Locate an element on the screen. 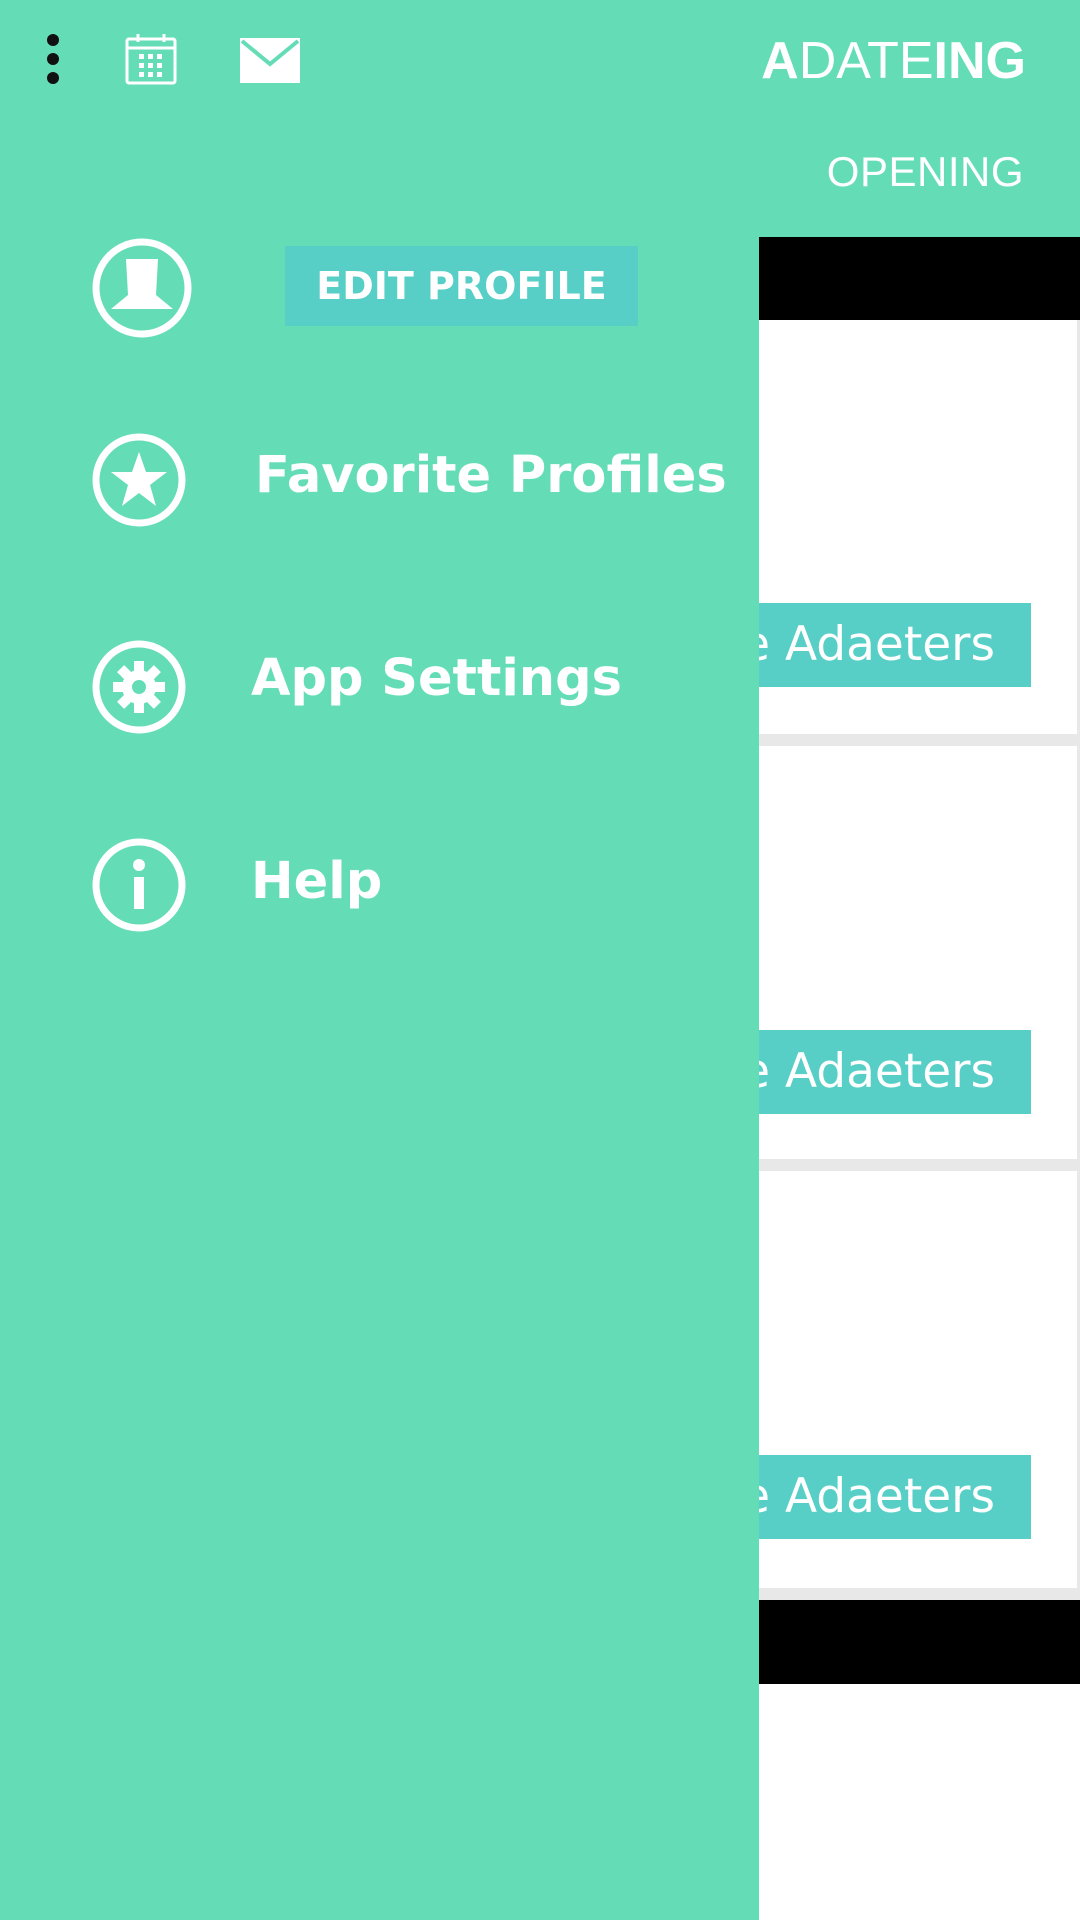 This screenshot has width=1080, height=1920. edit-profile-button: EDIT PROFILE is located at coordinates (461, 286).